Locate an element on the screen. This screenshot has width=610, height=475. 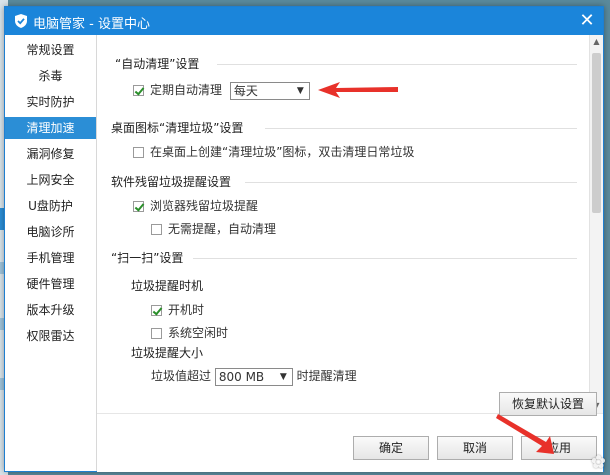
idle-checkbox is located at coordinates (156, 333).